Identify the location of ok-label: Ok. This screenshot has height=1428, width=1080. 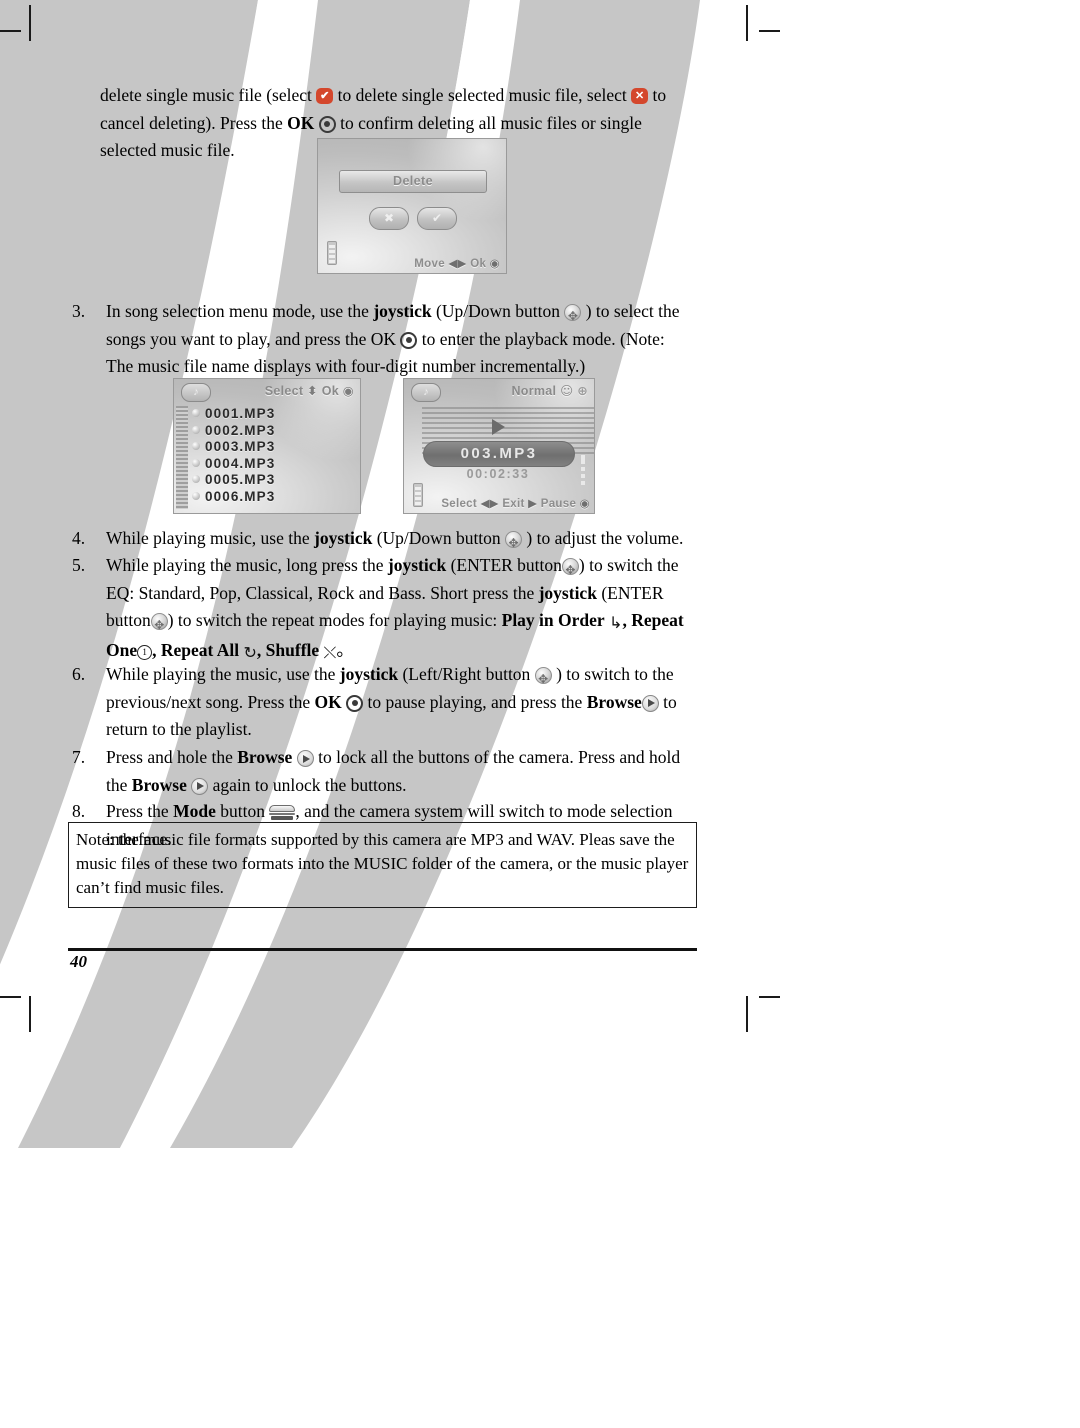
(330, 391).